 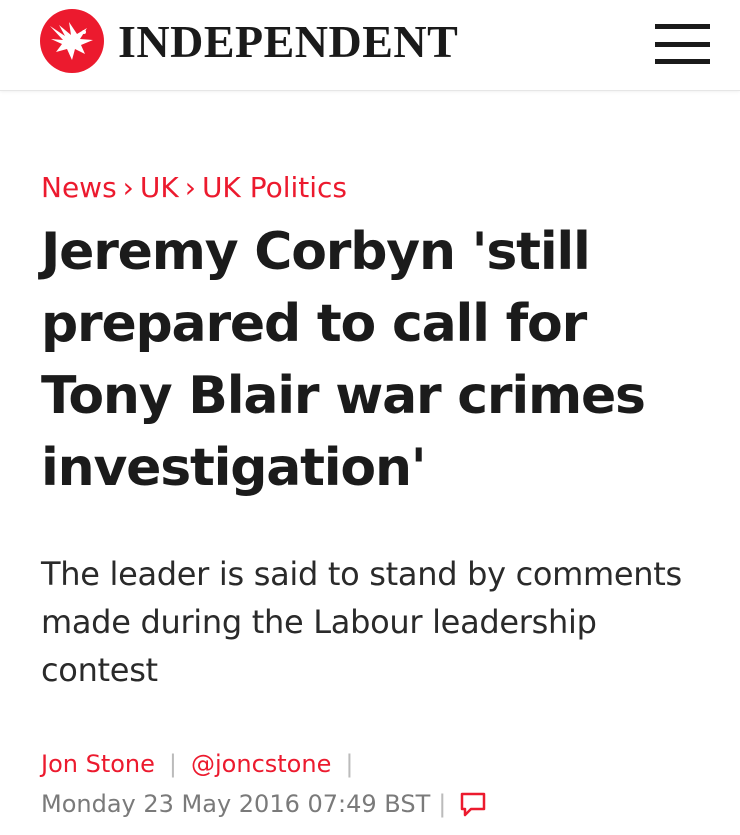 What do you see at coordinates (98, 764) in the screenshot?
I see `author-link: Jon Stone` at bounding box center [98, 764].